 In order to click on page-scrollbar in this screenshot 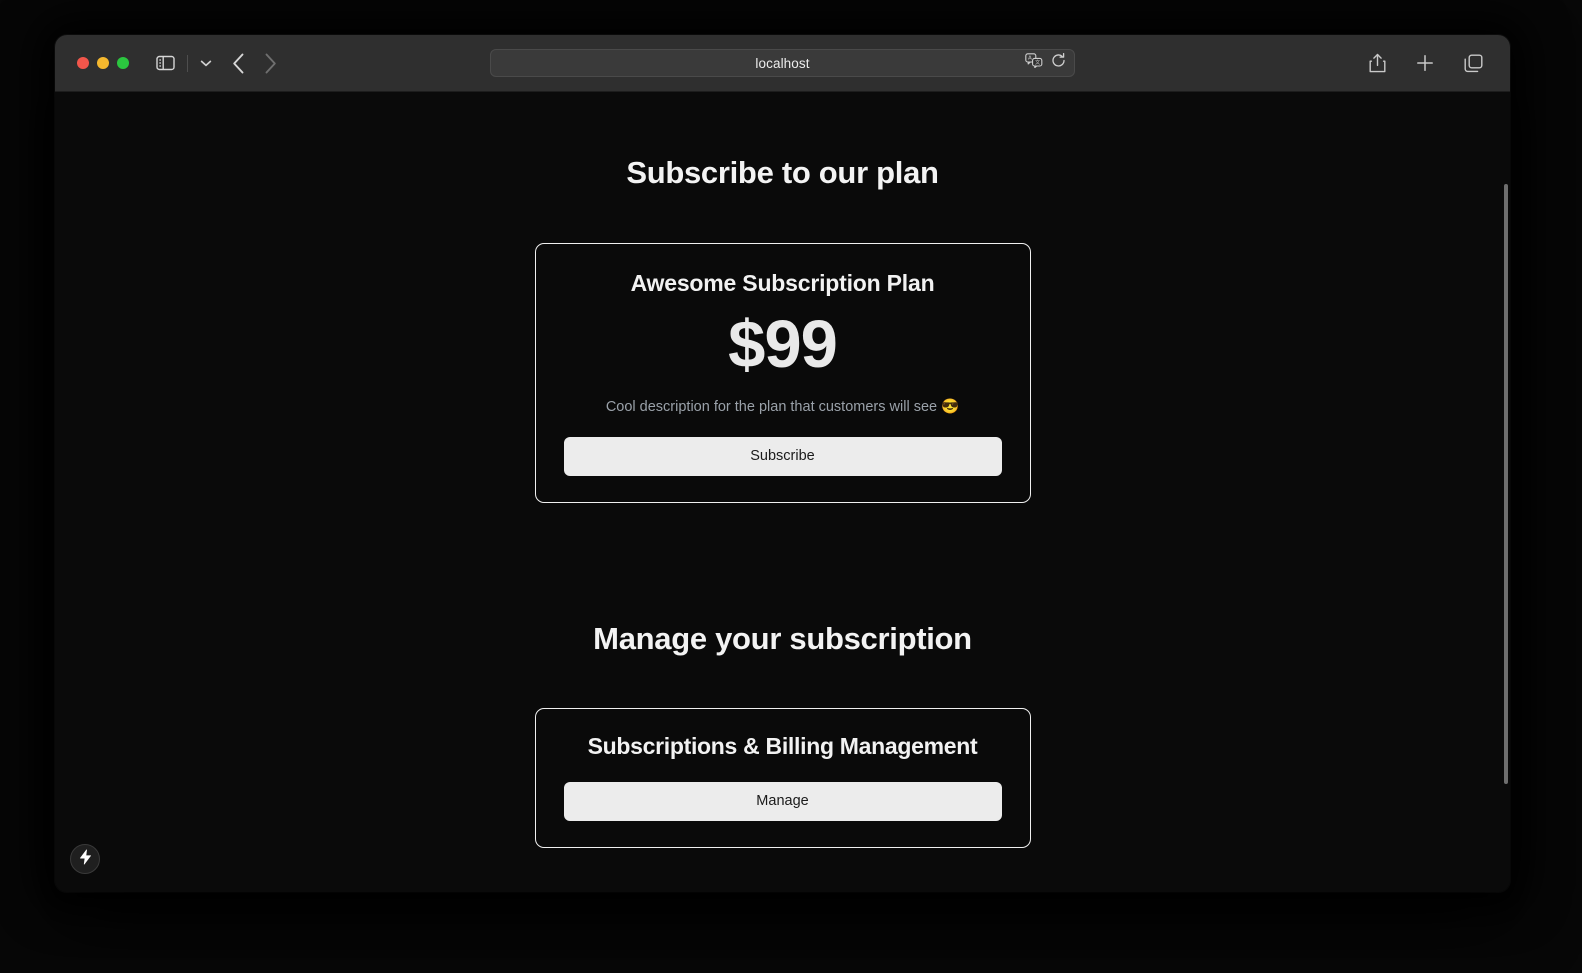, I will do `click(1506, 492)`.